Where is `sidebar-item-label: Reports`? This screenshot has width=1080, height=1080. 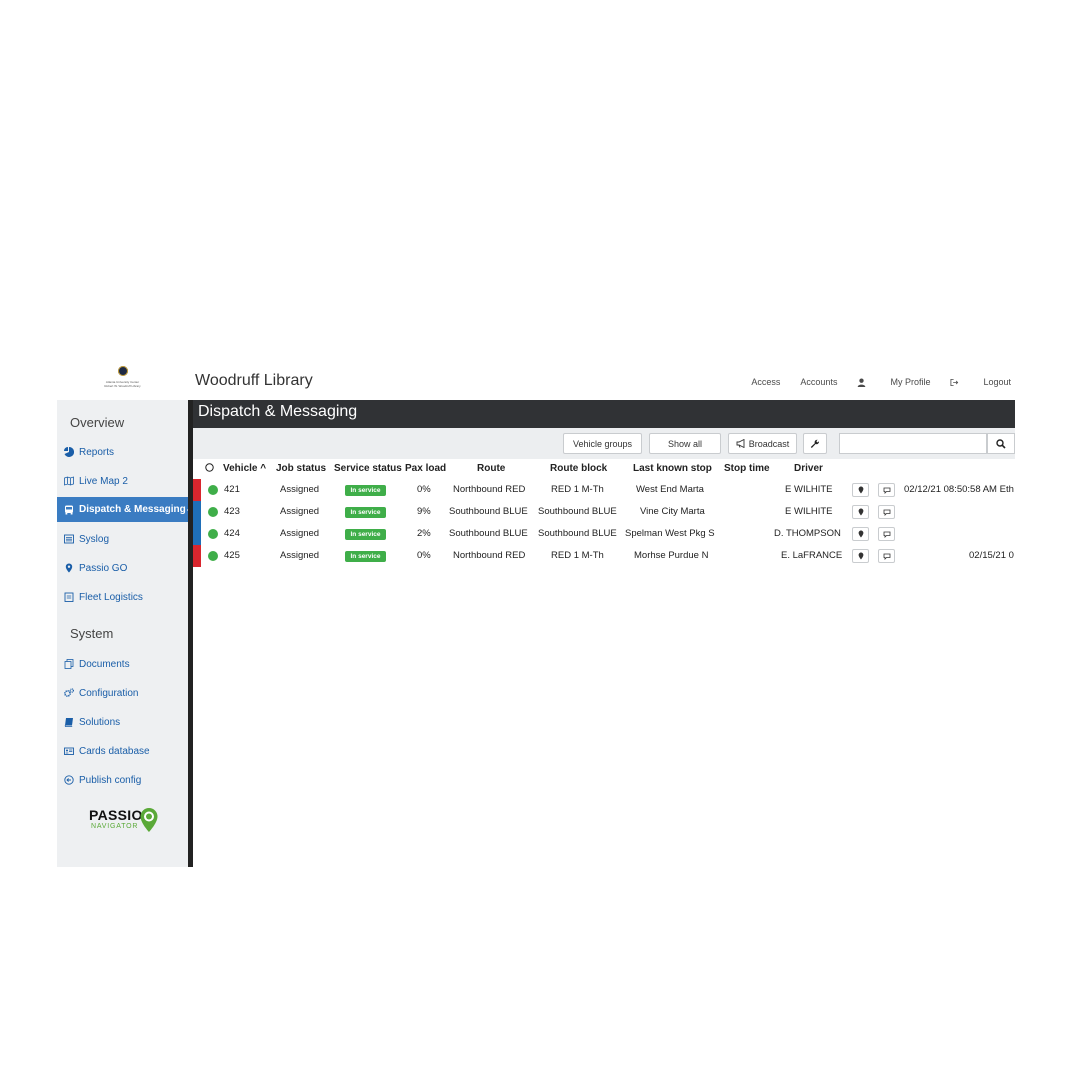
sidebar-item-label: Reports is located at coordinates (97, 452).